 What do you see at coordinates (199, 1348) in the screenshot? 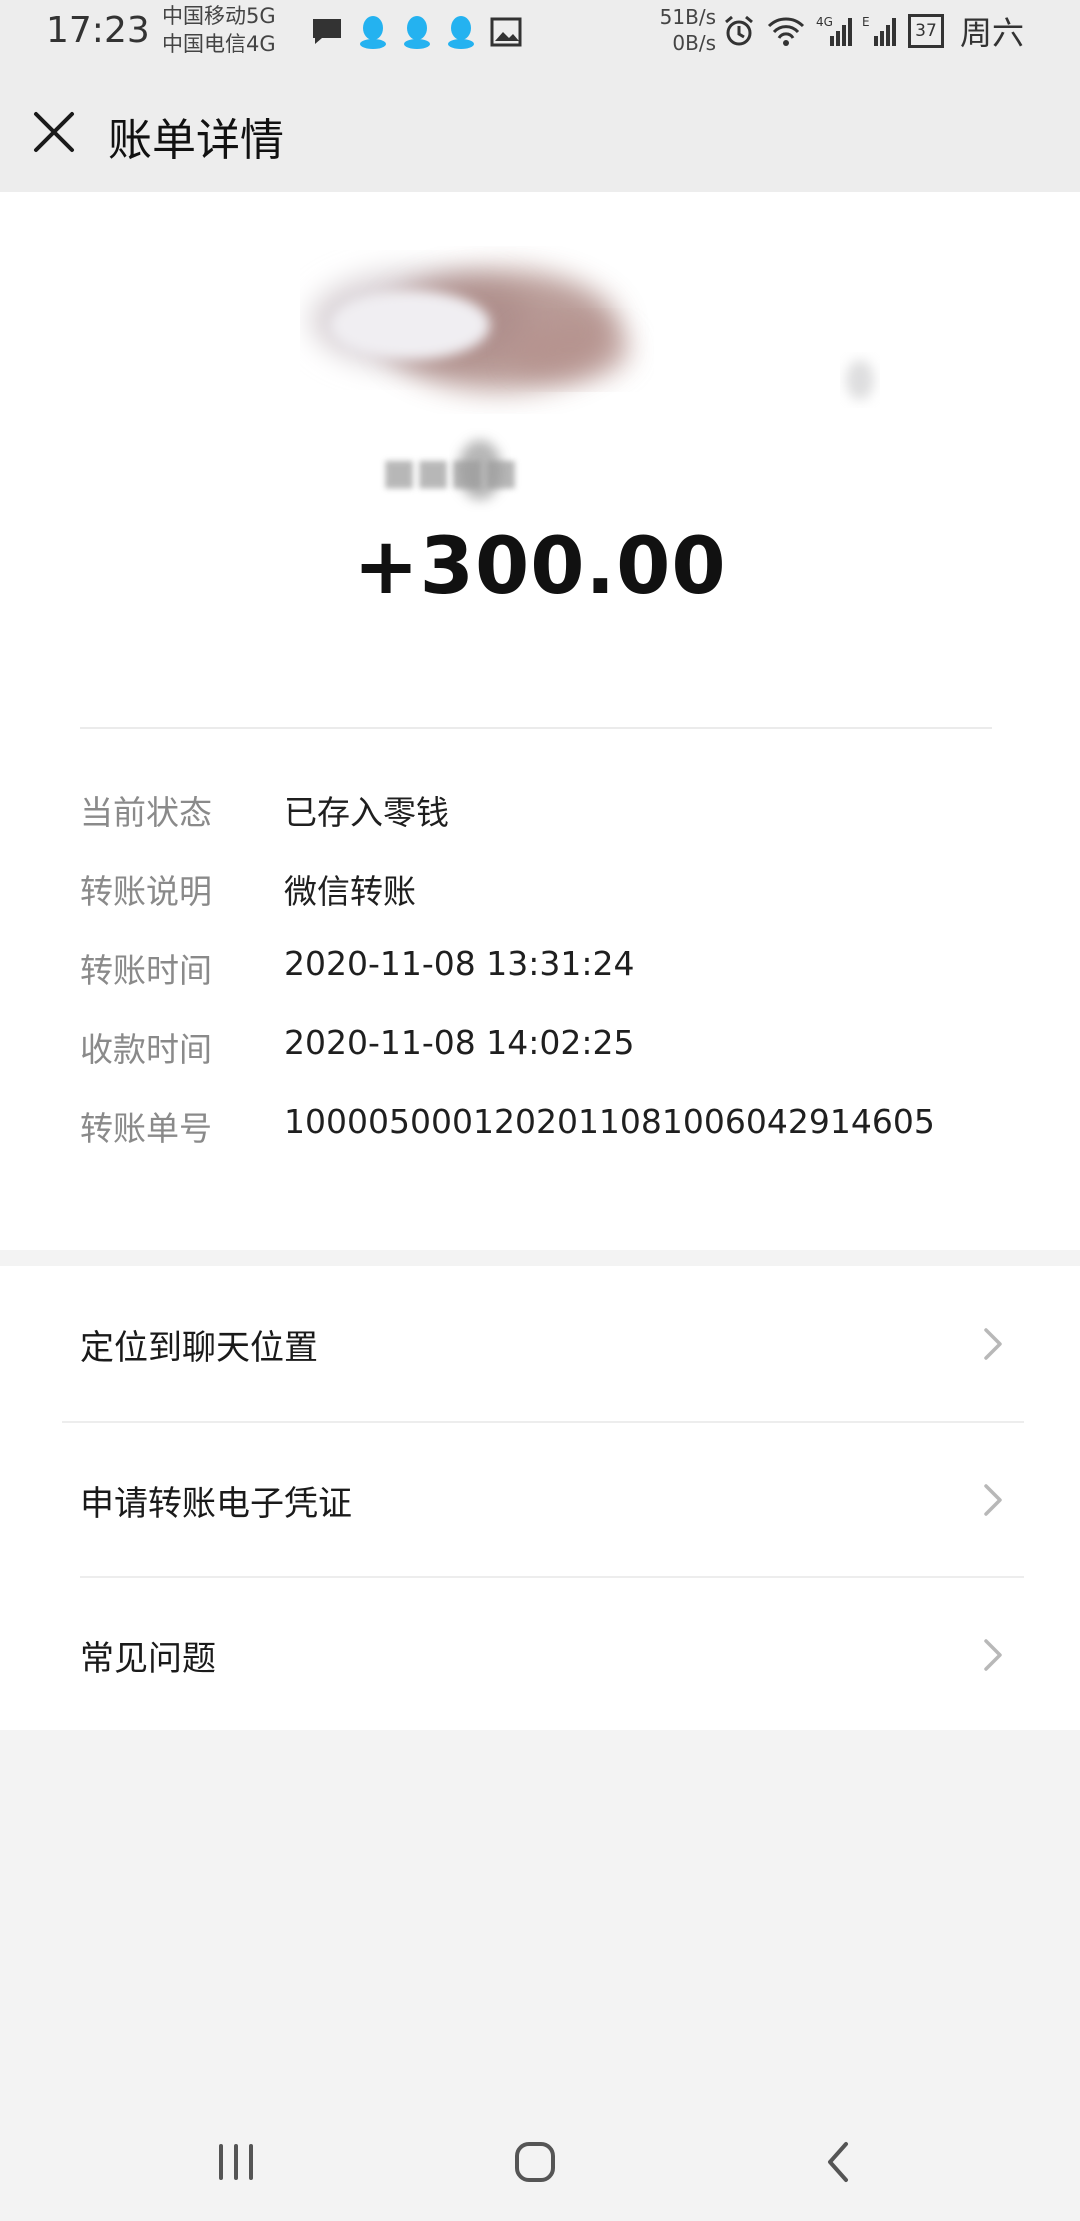
I see `action-label: 定位到聊天位置` at bounding box center [199, 1348].